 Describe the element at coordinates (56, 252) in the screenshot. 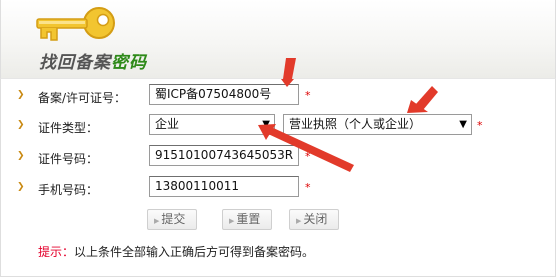

I see `tip-label: 提示：` at that location.